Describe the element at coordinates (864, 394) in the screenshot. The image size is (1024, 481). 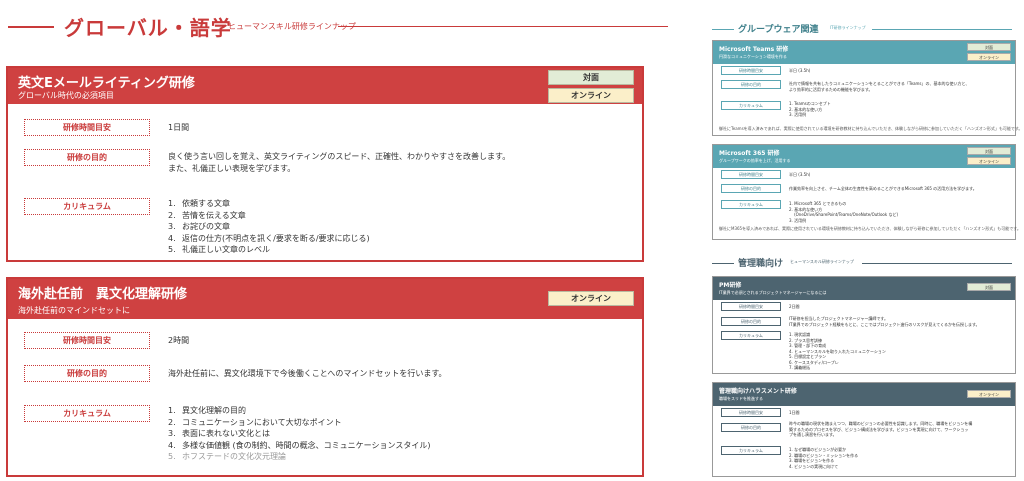
I see `card-header: 管理職向けハラスメント研修 職場をスリドを推進する オンライン` at that location.